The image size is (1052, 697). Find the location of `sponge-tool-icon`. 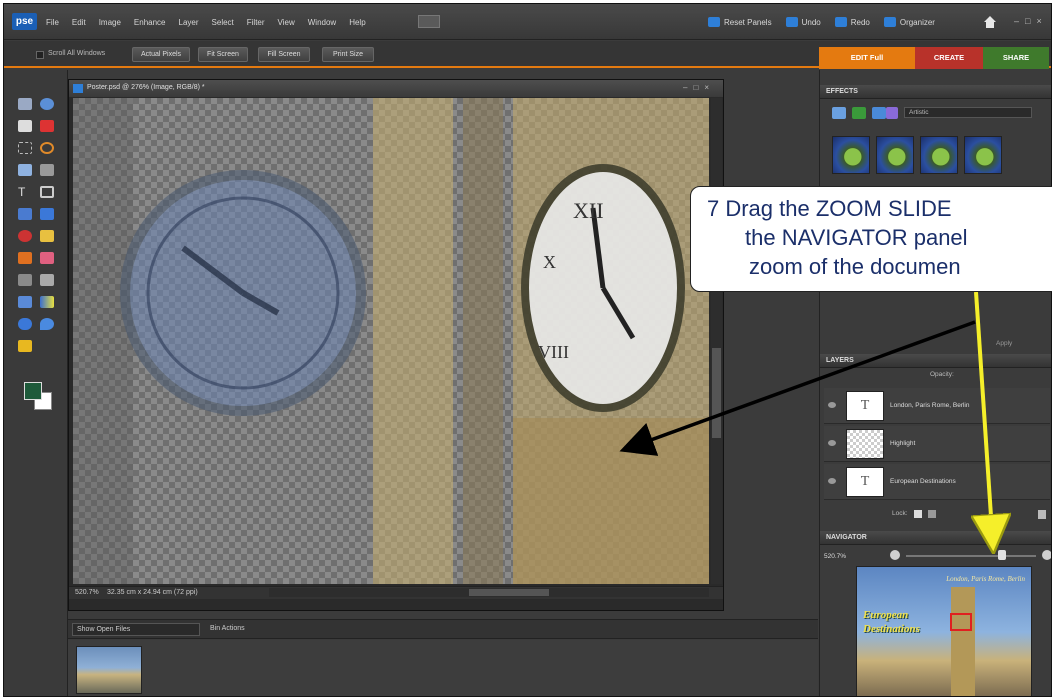

sponge-tool-icon is located at coordinates (25, 346).